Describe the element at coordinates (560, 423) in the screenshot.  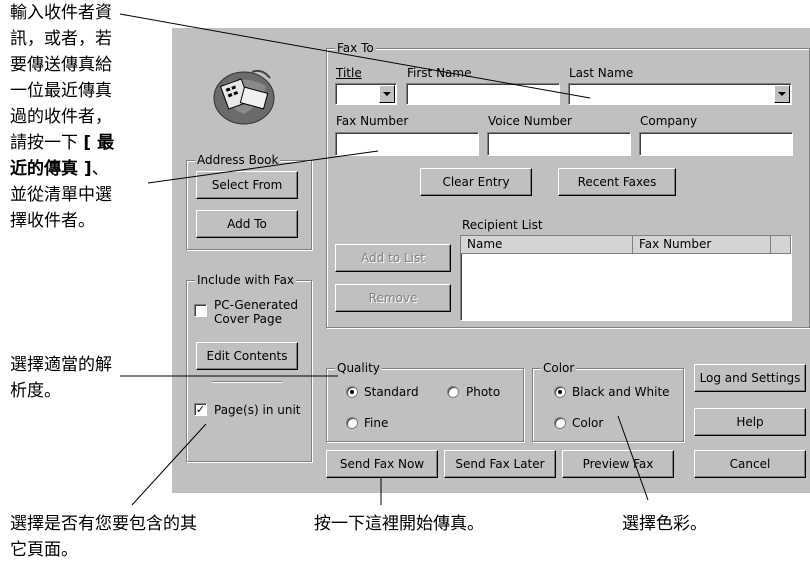
I see `color-radio` at that location.